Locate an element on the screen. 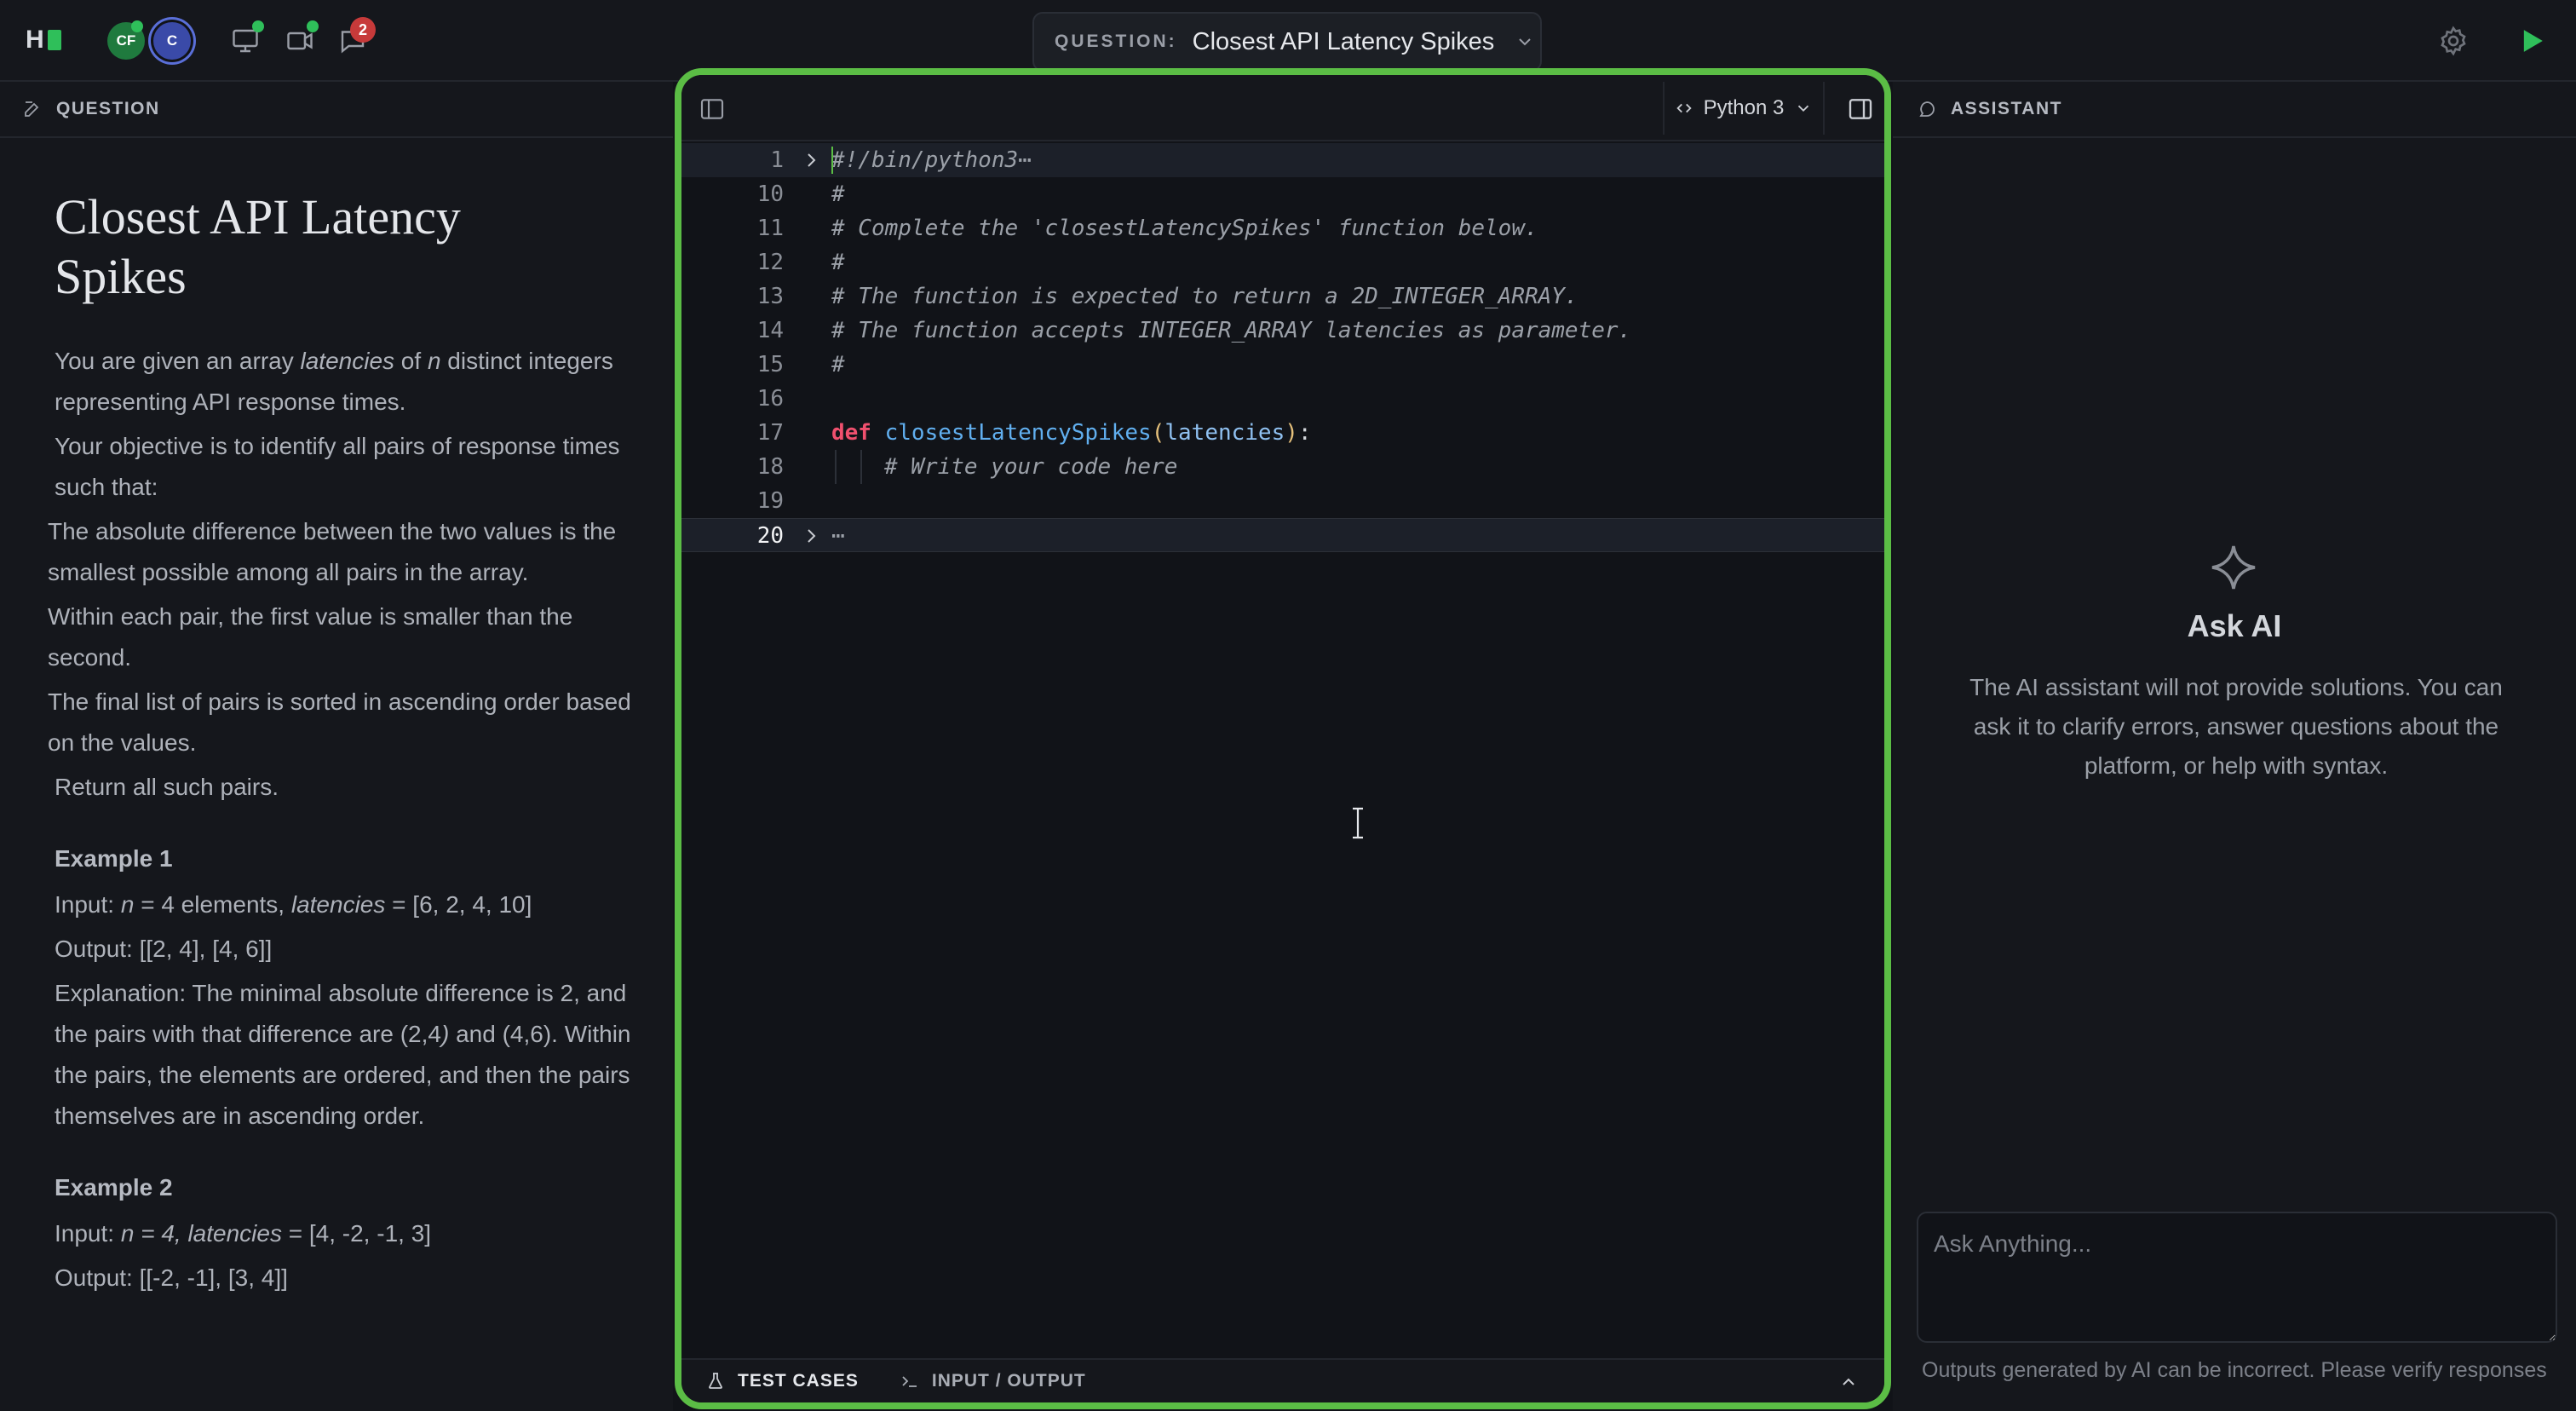 The height and width of the screenshot is (1411, 2576). code-line: 10 # is located at coordinates (1283, 194).